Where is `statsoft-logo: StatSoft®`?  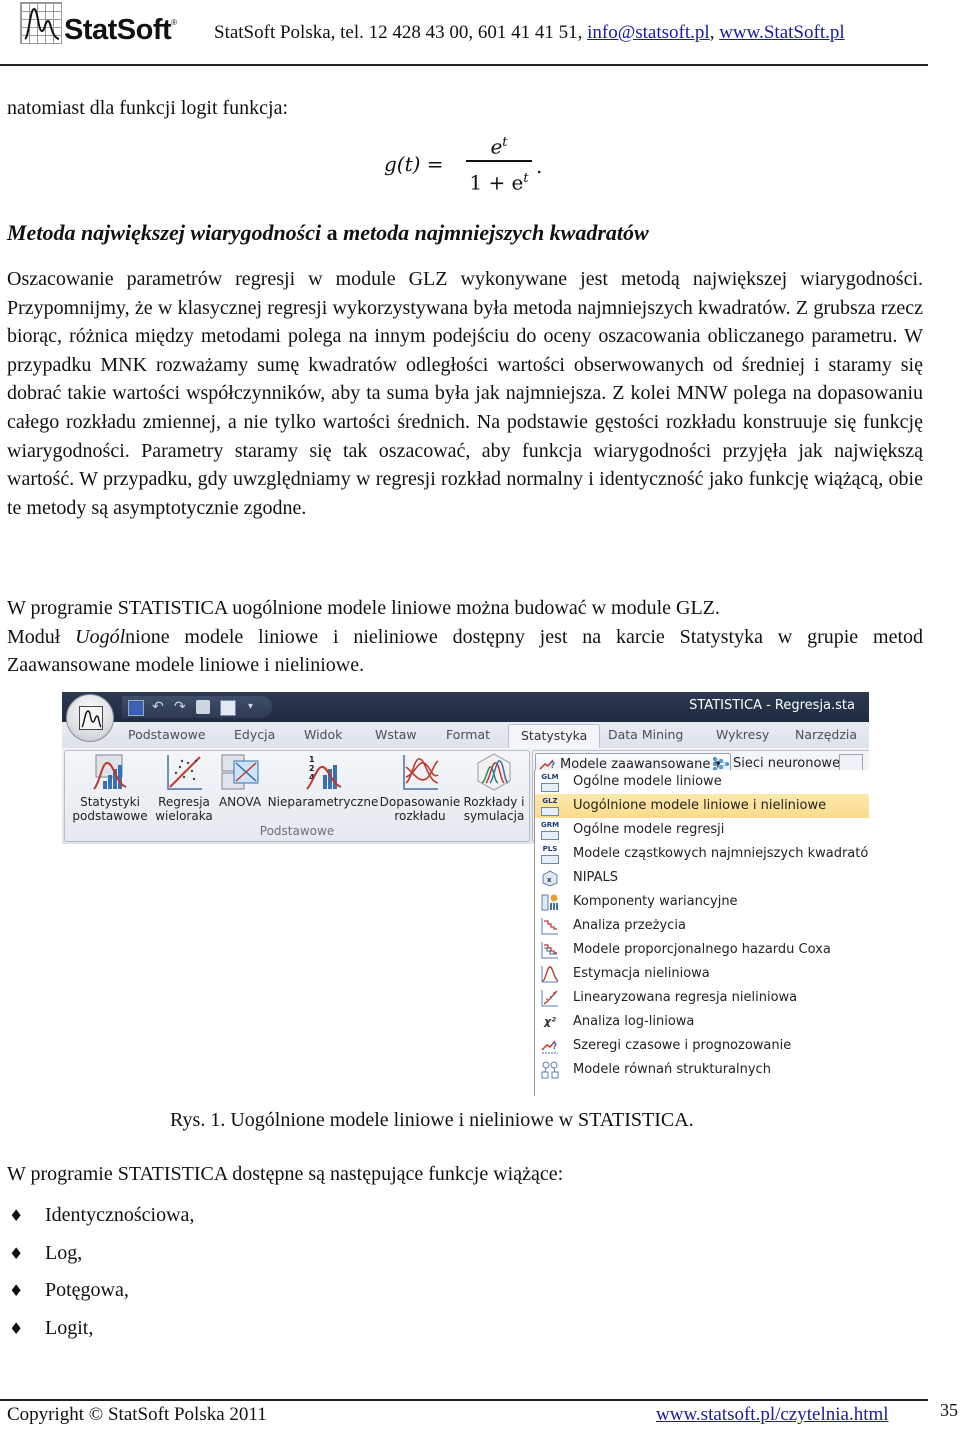
statsoft-logo: StatSoft® is located at coordinates (108, 25).